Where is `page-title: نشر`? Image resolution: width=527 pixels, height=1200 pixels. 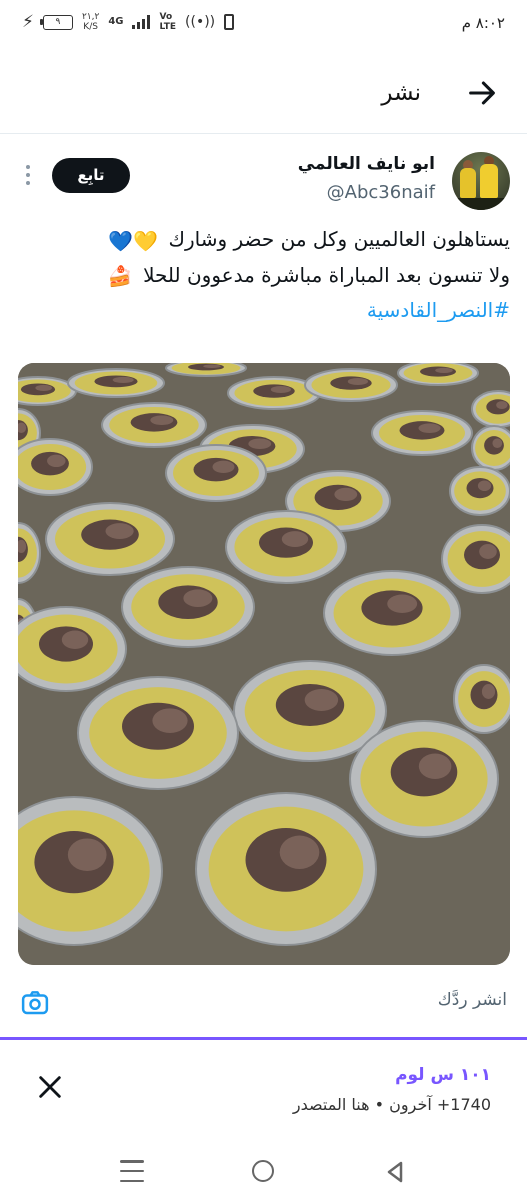 page-title: نشر is located at coordinates (401, 93).